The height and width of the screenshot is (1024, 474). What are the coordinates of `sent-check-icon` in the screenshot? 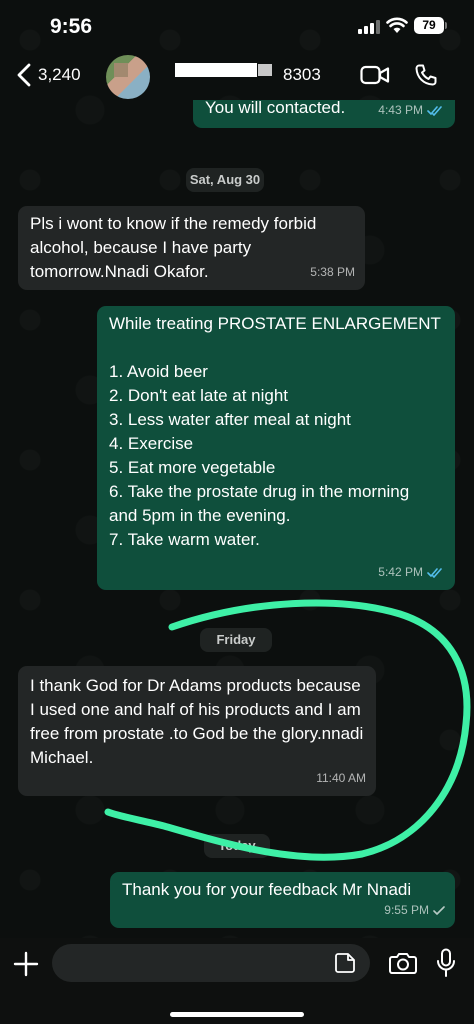 It's located at (439, 910).